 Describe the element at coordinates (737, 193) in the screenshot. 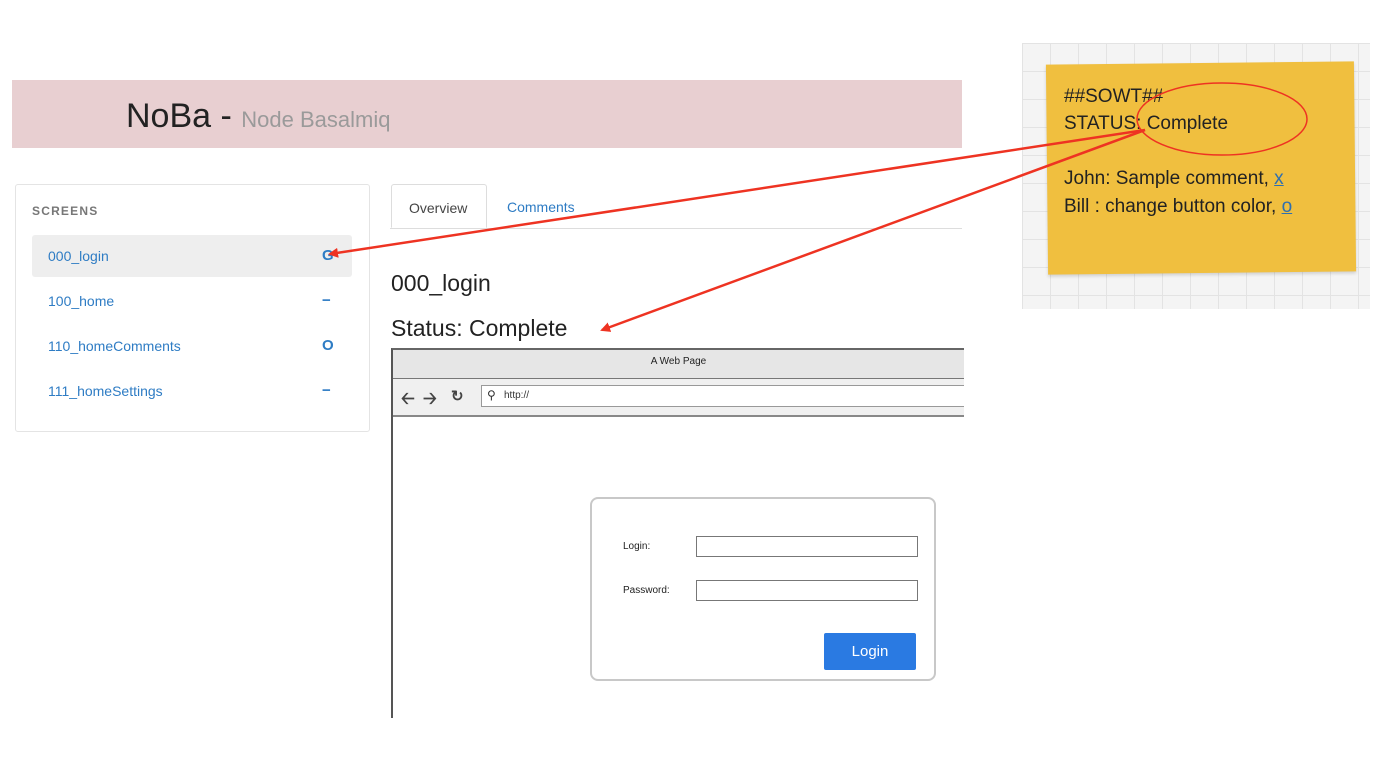

I see `arrow-to-sidebar-status` at that location.